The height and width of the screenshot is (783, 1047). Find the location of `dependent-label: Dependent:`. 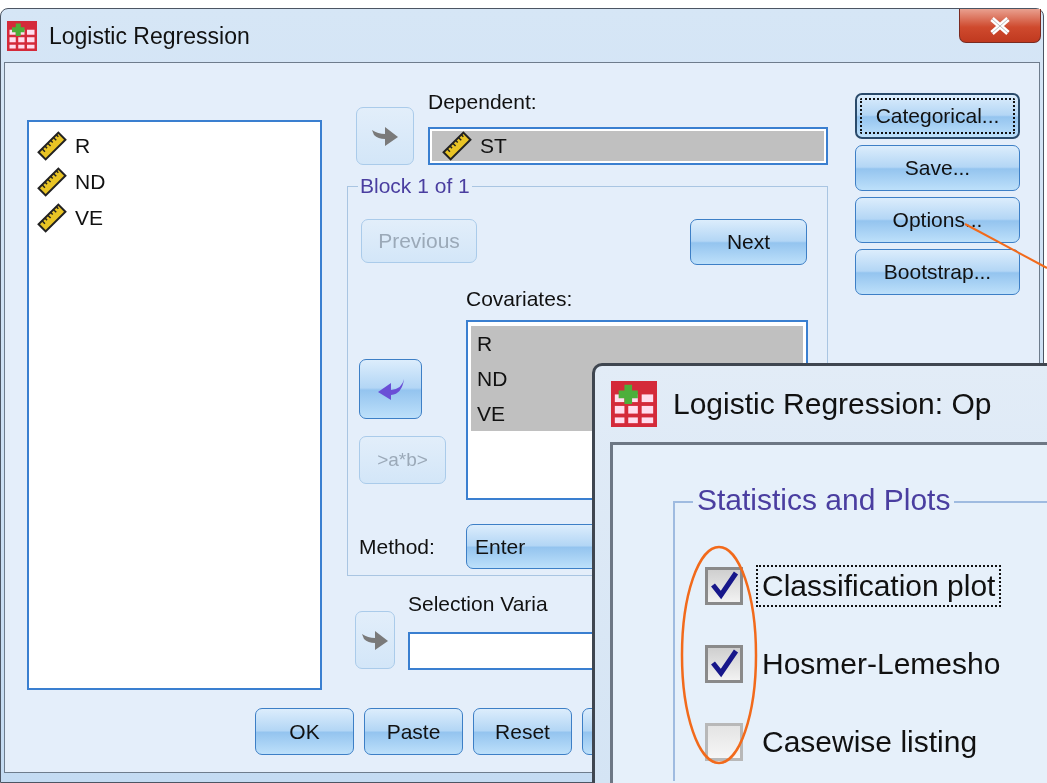

dependent-label: Dependent: is located at coordinates (483, 102).